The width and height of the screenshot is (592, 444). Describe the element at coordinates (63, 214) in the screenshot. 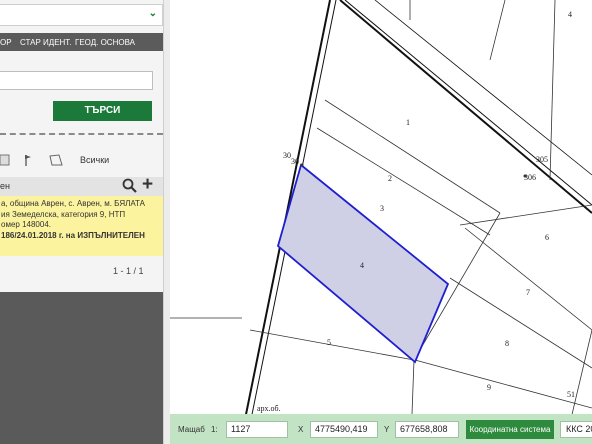

I see `result-line: ия Земеделска, категория 9, НТП` at that location.